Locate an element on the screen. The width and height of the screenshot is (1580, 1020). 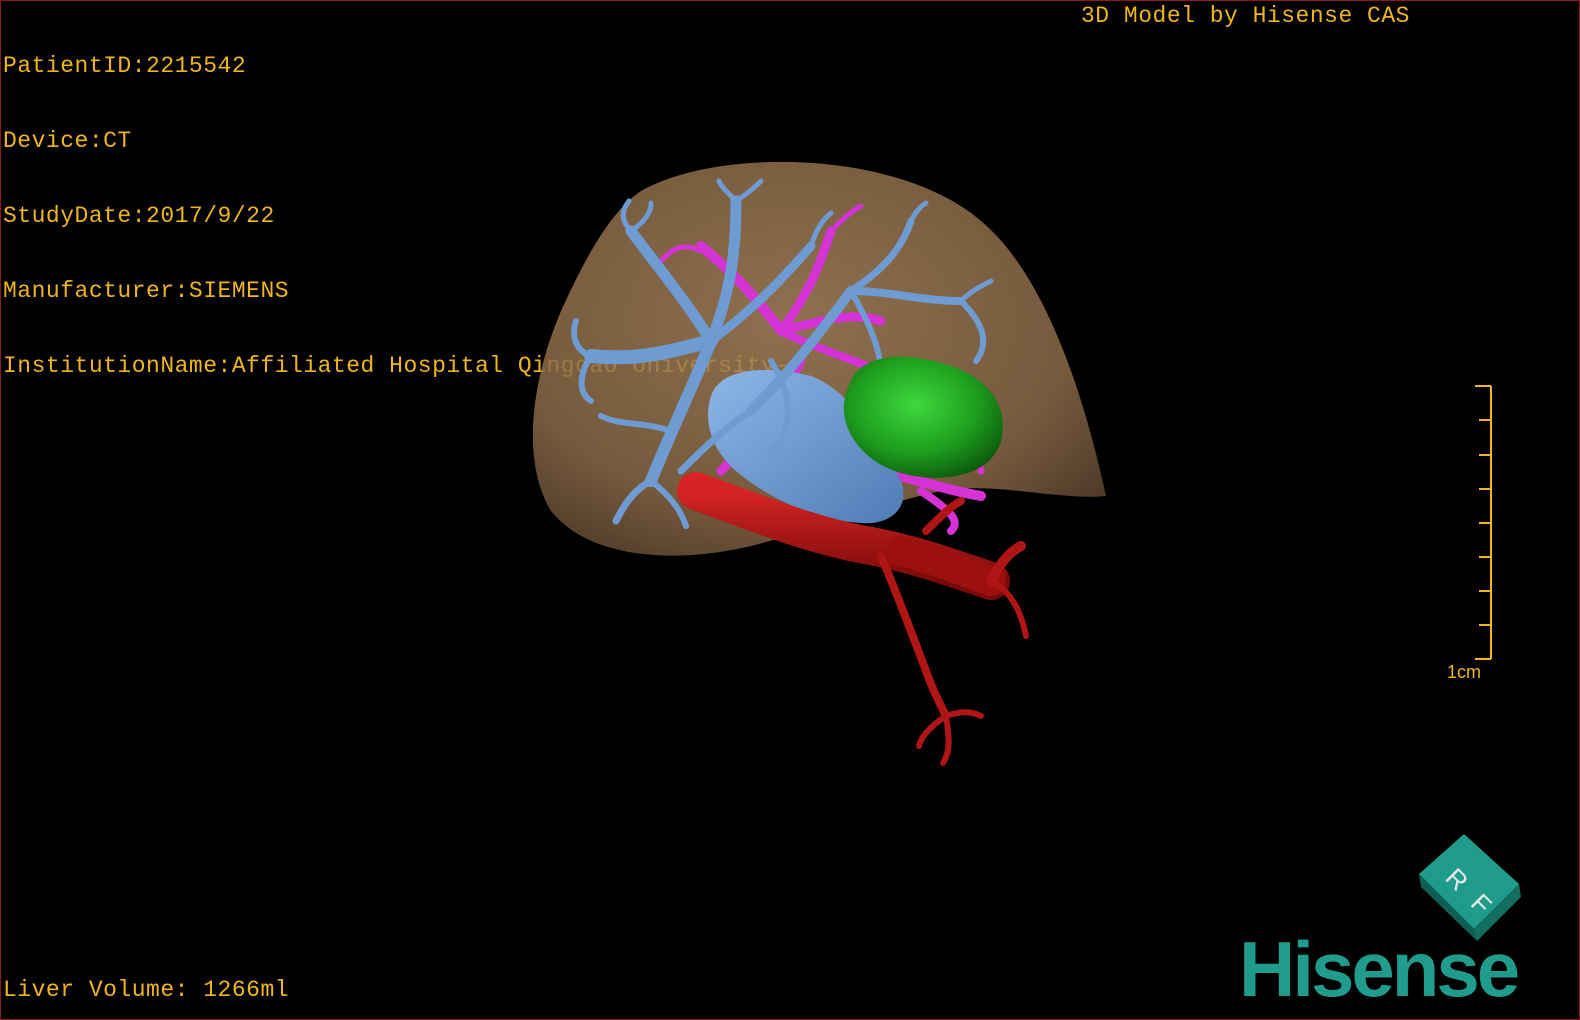
model-title: 3D Model by Hisense CAS is located at coordinates (1245, 16).